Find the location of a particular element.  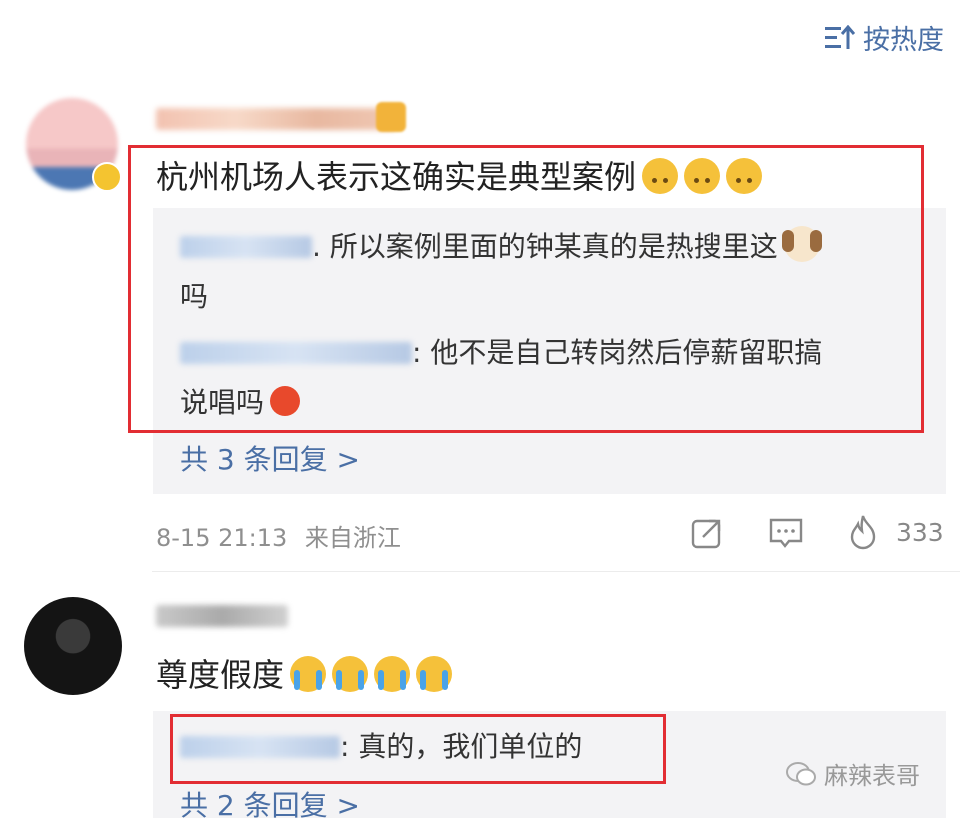

location: 来自浙江 is located at coordinates (352, 538).